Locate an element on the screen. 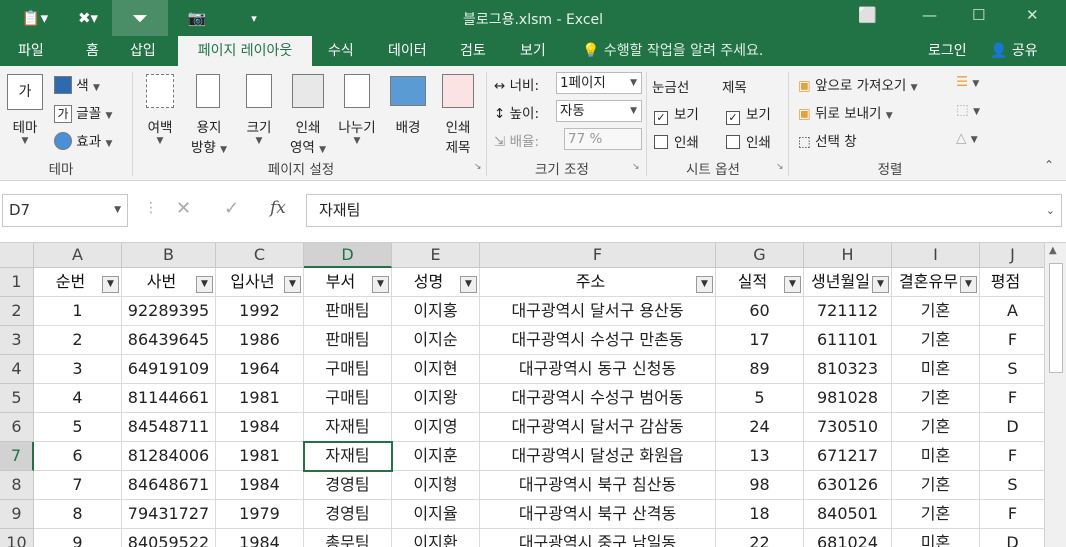  row-header: 6 is located at coordinates (17, 427).